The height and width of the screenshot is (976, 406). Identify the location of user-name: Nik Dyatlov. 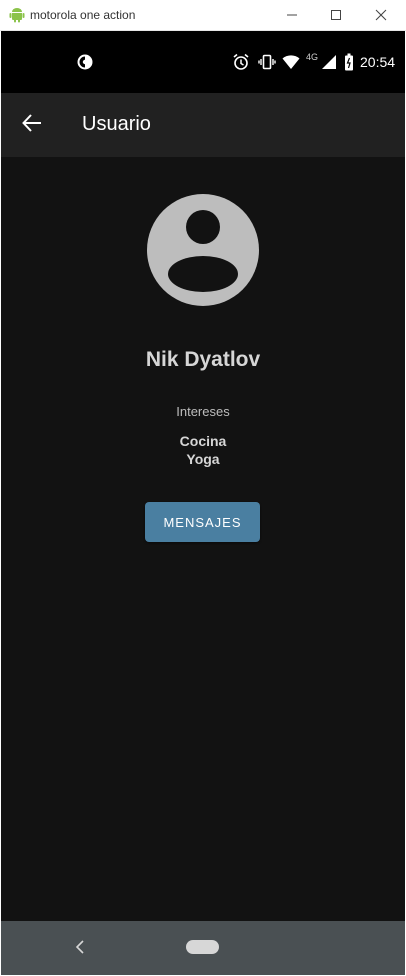
(203, 359).